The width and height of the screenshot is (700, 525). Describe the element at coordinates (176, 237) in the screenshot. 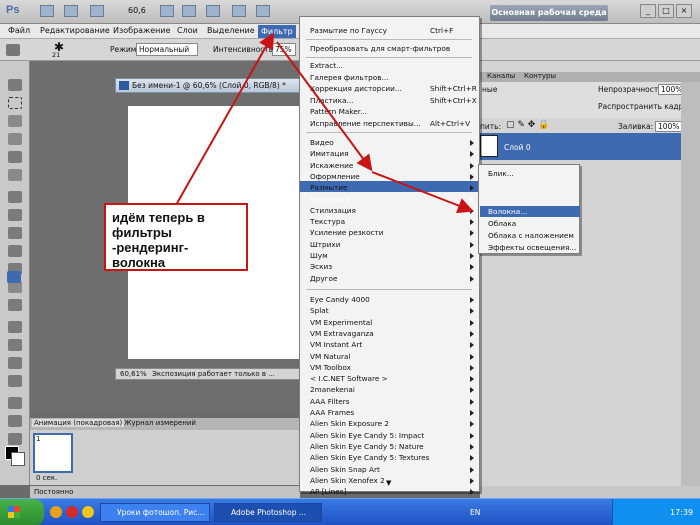

I see `annotation-note: идём теперь в фильтры -рендеринг-волокна` at that location.